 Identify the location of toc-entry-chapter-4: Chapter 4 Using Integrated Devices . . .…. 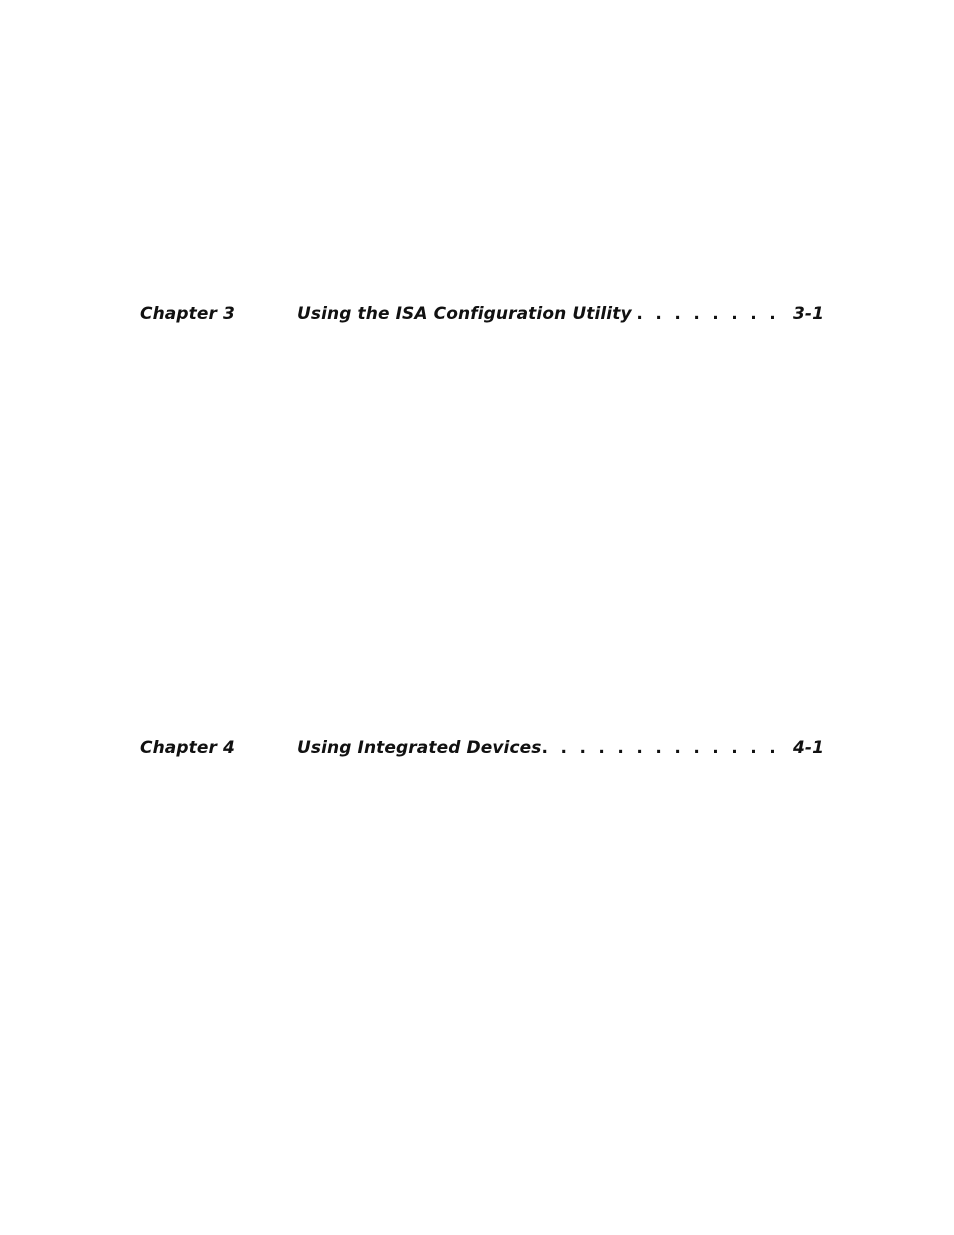
(482, 750).